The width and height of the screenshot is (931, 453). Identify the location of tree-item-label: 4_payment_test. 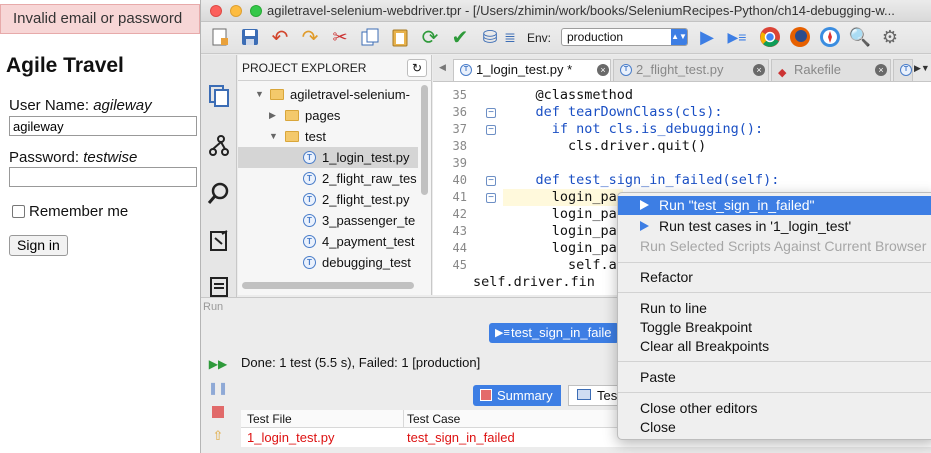
(368, 241).